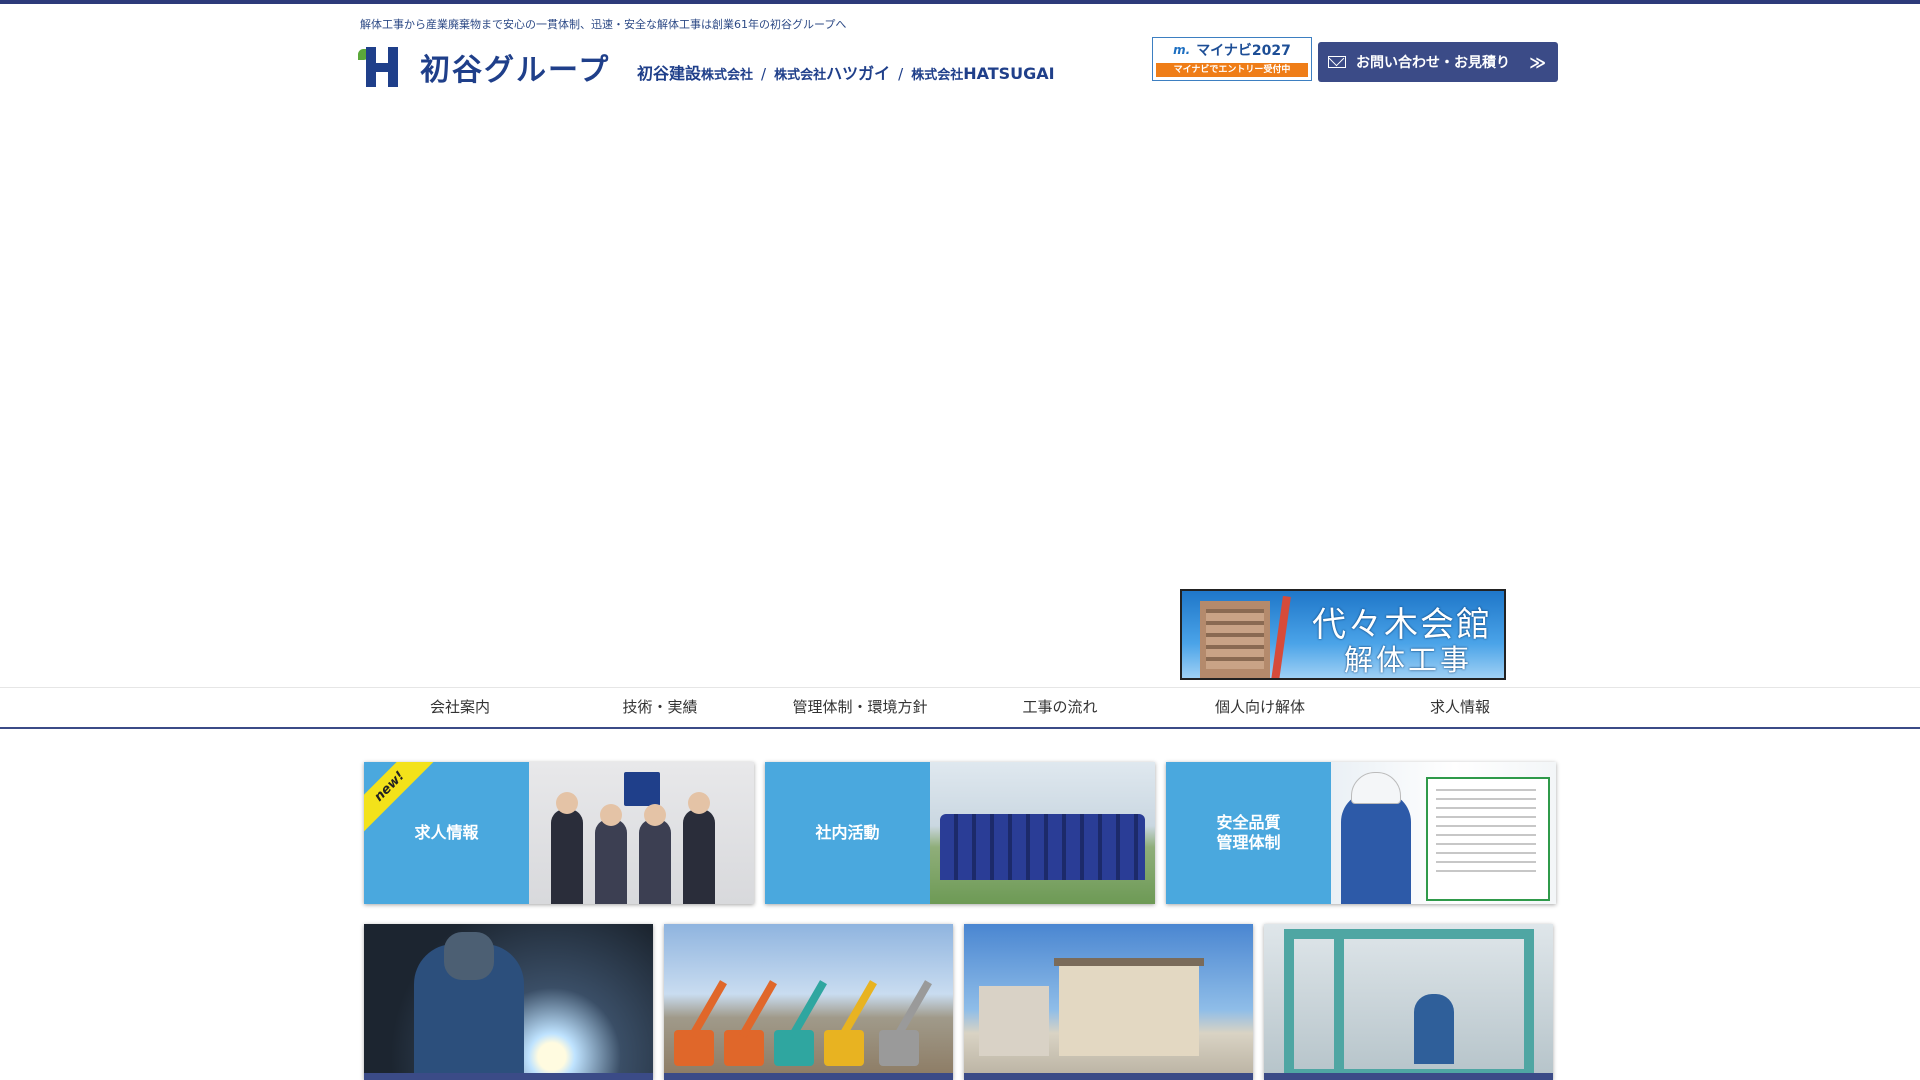  Describe the element at coordinates (1343, 634) in the screenshot. I see `yoyogi-kaikan-banner: 代々木会館 解体工事` at that location.